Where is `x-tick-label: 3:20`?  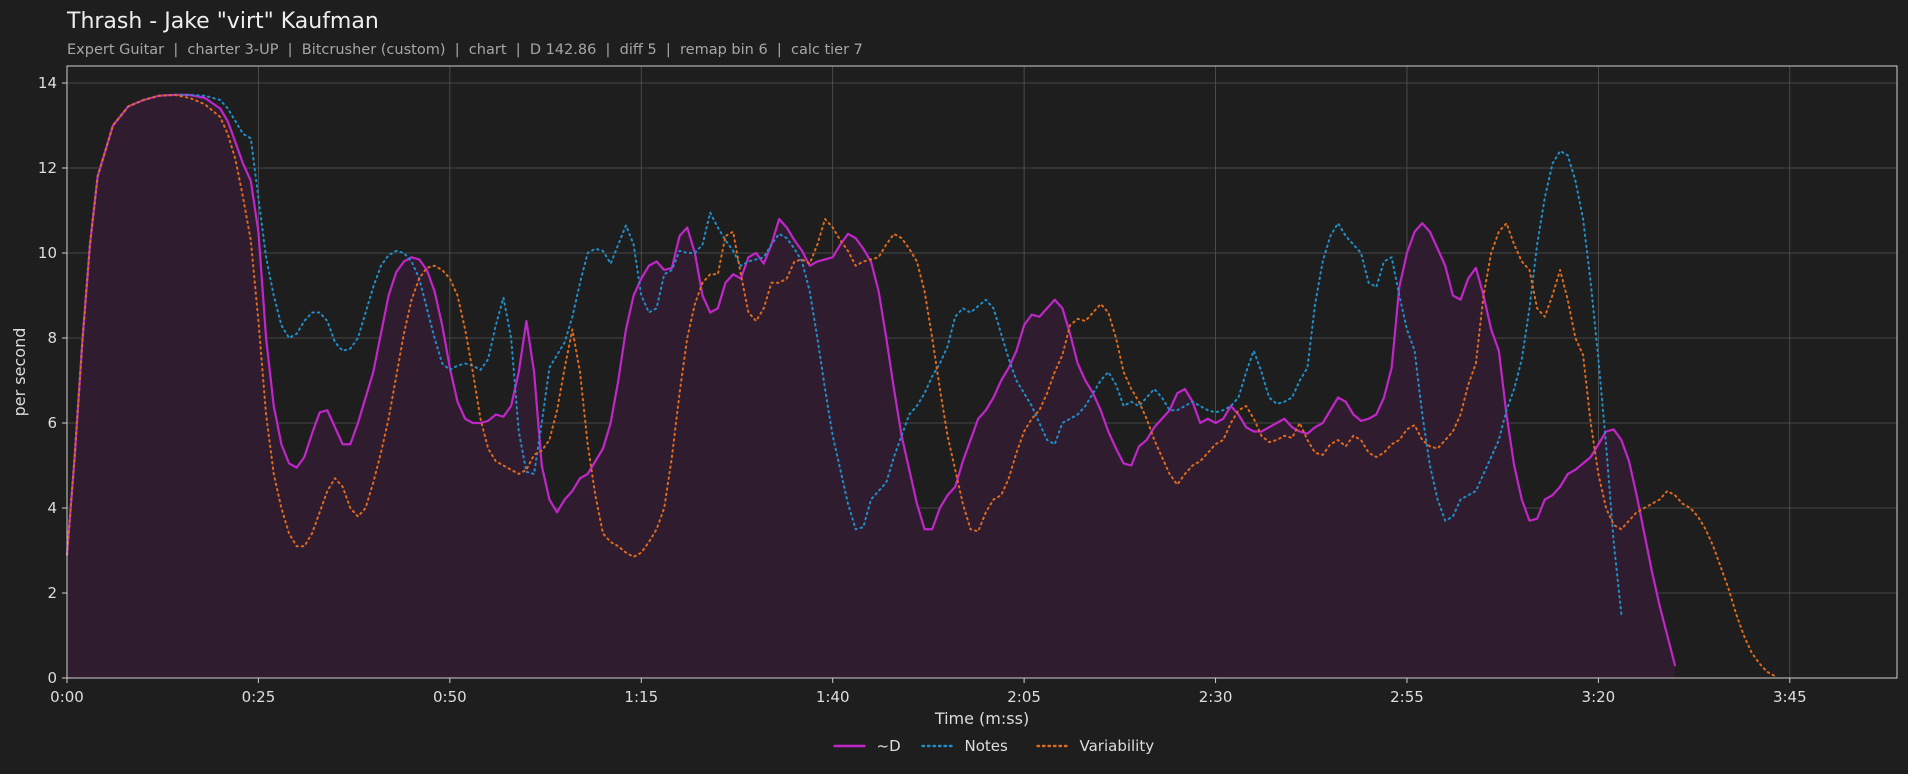
x-tick-label: 3:20 is located at coordinates (1599, 697).